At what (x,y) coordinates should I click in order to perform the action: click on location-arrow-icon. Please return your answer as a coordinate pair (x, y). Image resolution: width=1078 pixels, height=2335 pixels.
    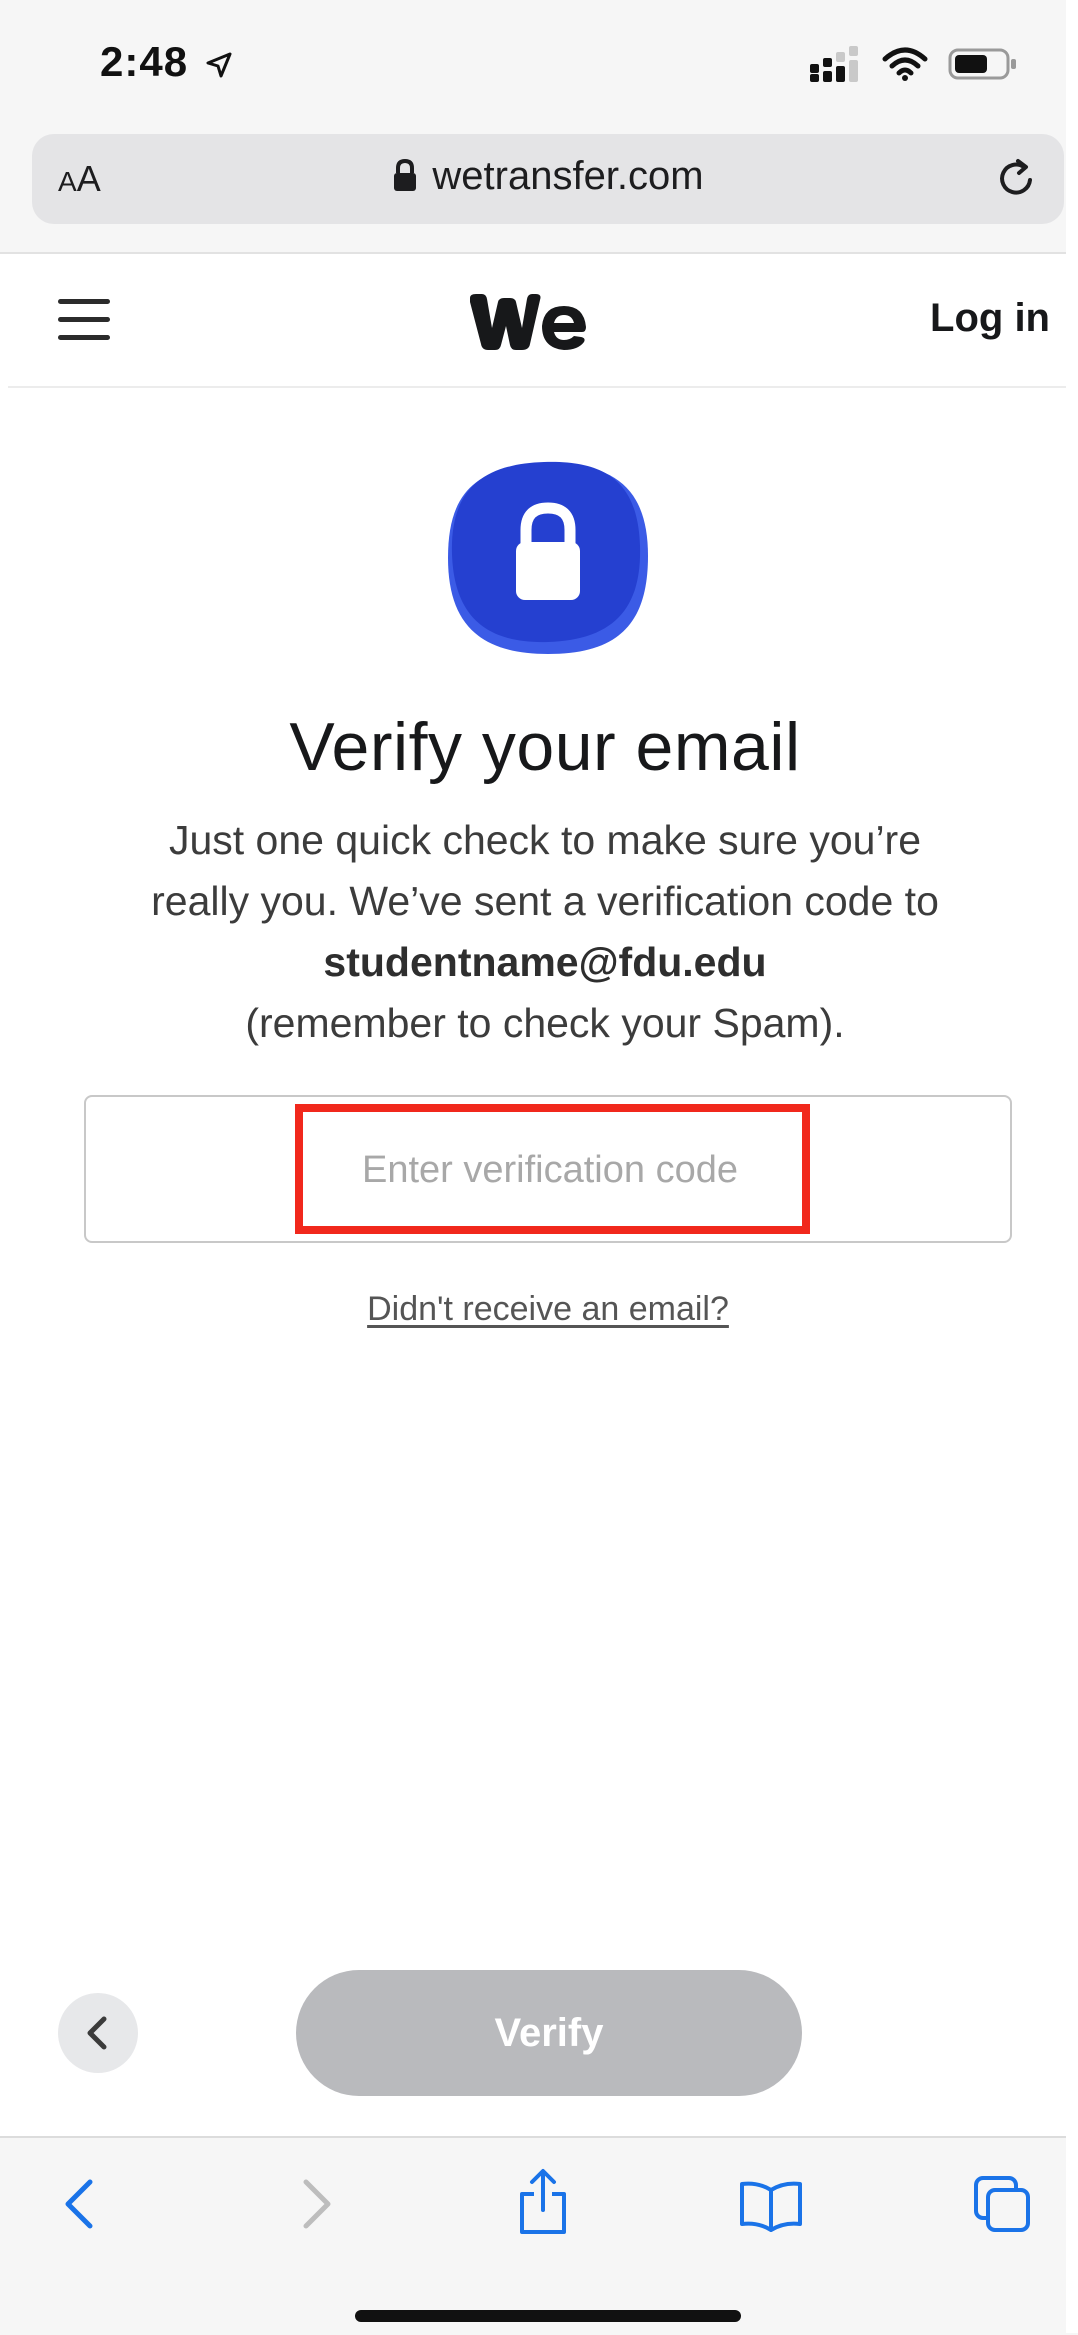
    Looking at the image, I should click on (219, 65).